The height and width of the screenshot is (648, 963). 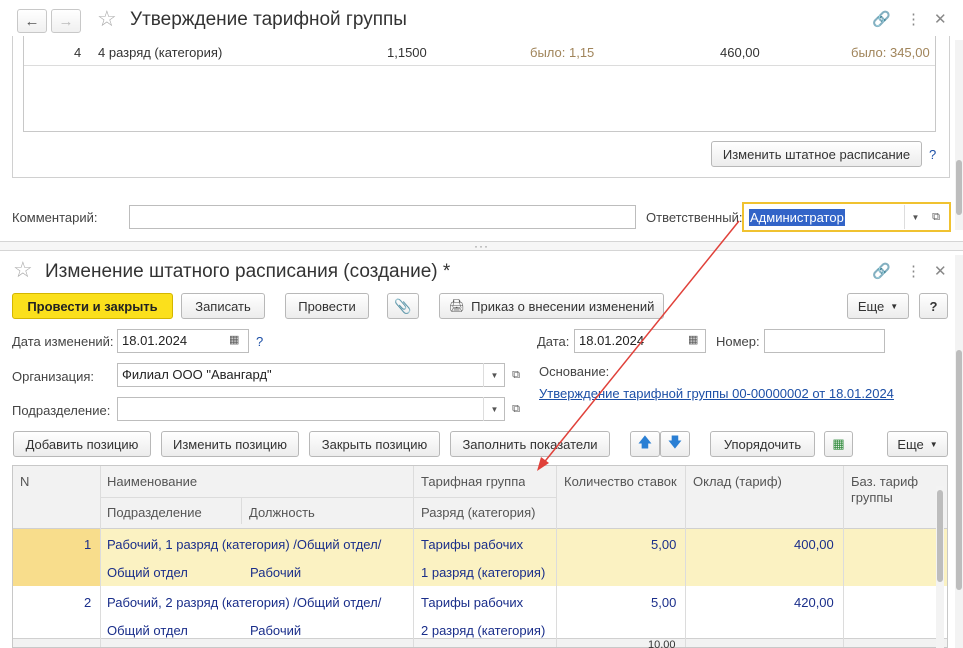 I want to click on arrow-up-icon: 🡅, so click(x=645, y=442).